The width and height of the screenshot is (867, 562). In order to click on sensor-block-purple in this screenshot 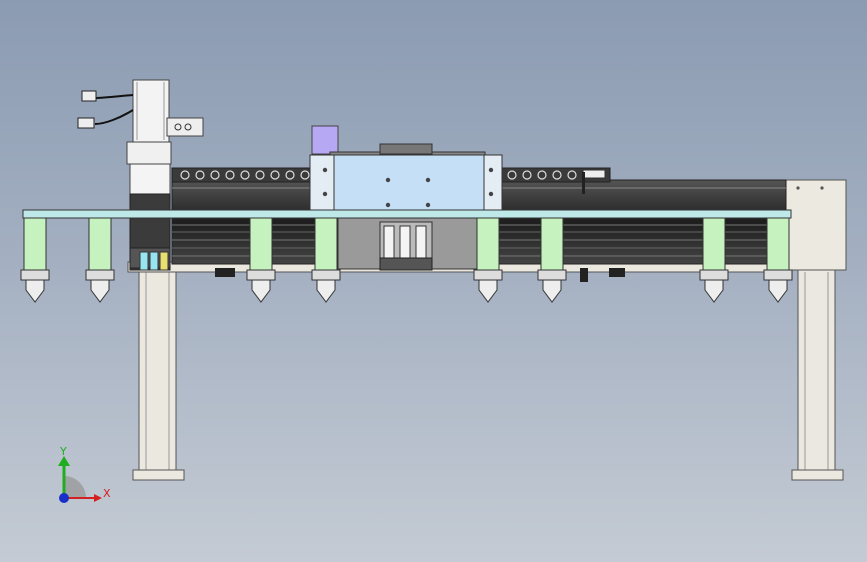, I will do `click(325, 140)`.